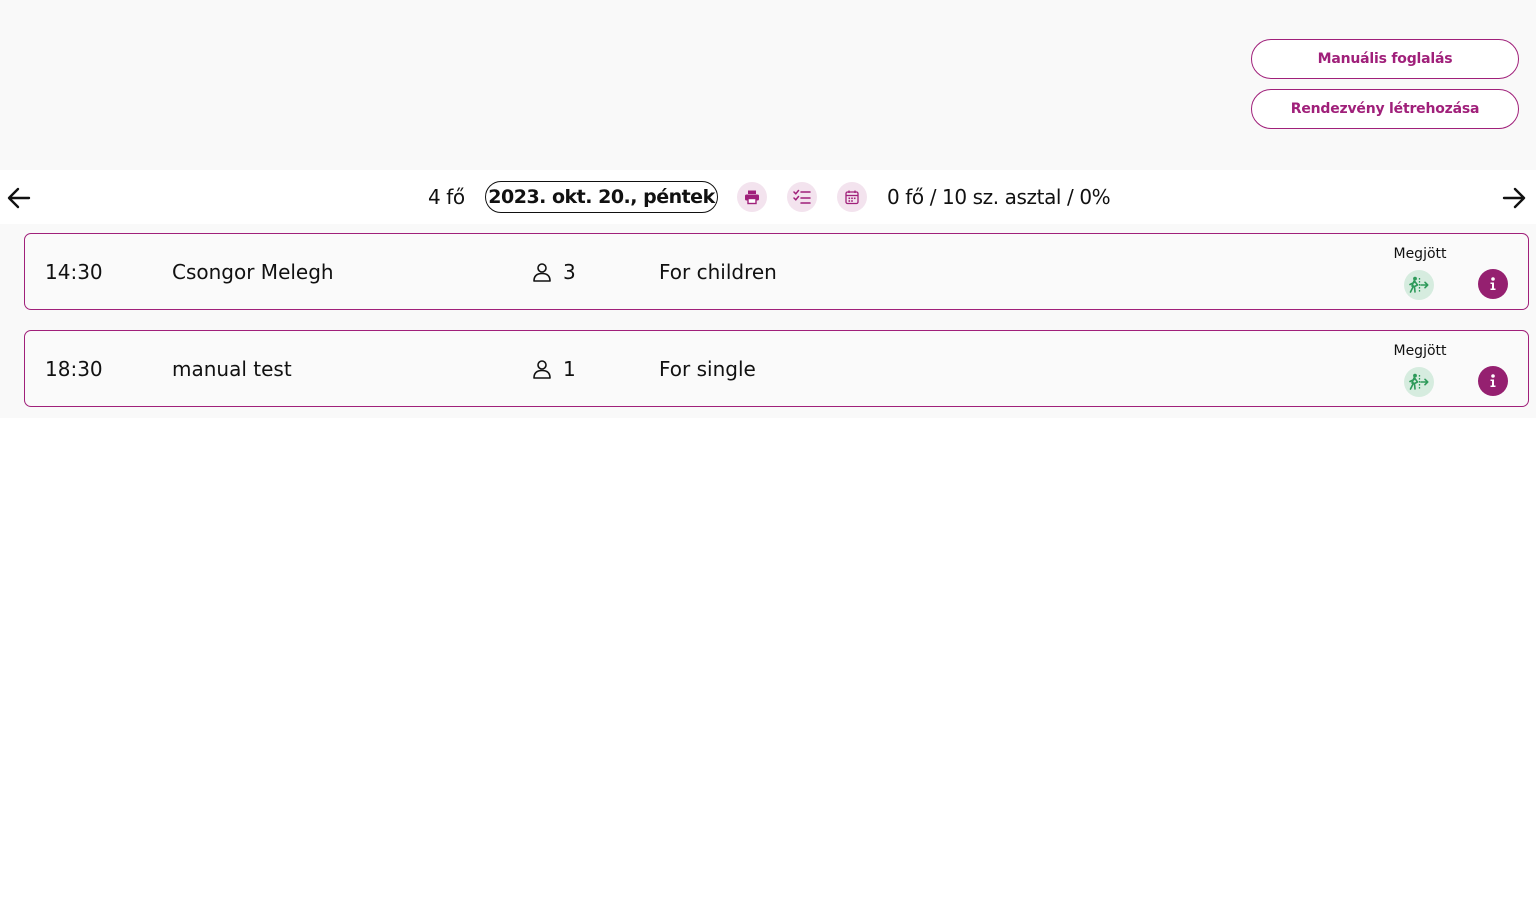 This screenshot has width=1536, height=907. I want to click on print-button, so click(752, 197).